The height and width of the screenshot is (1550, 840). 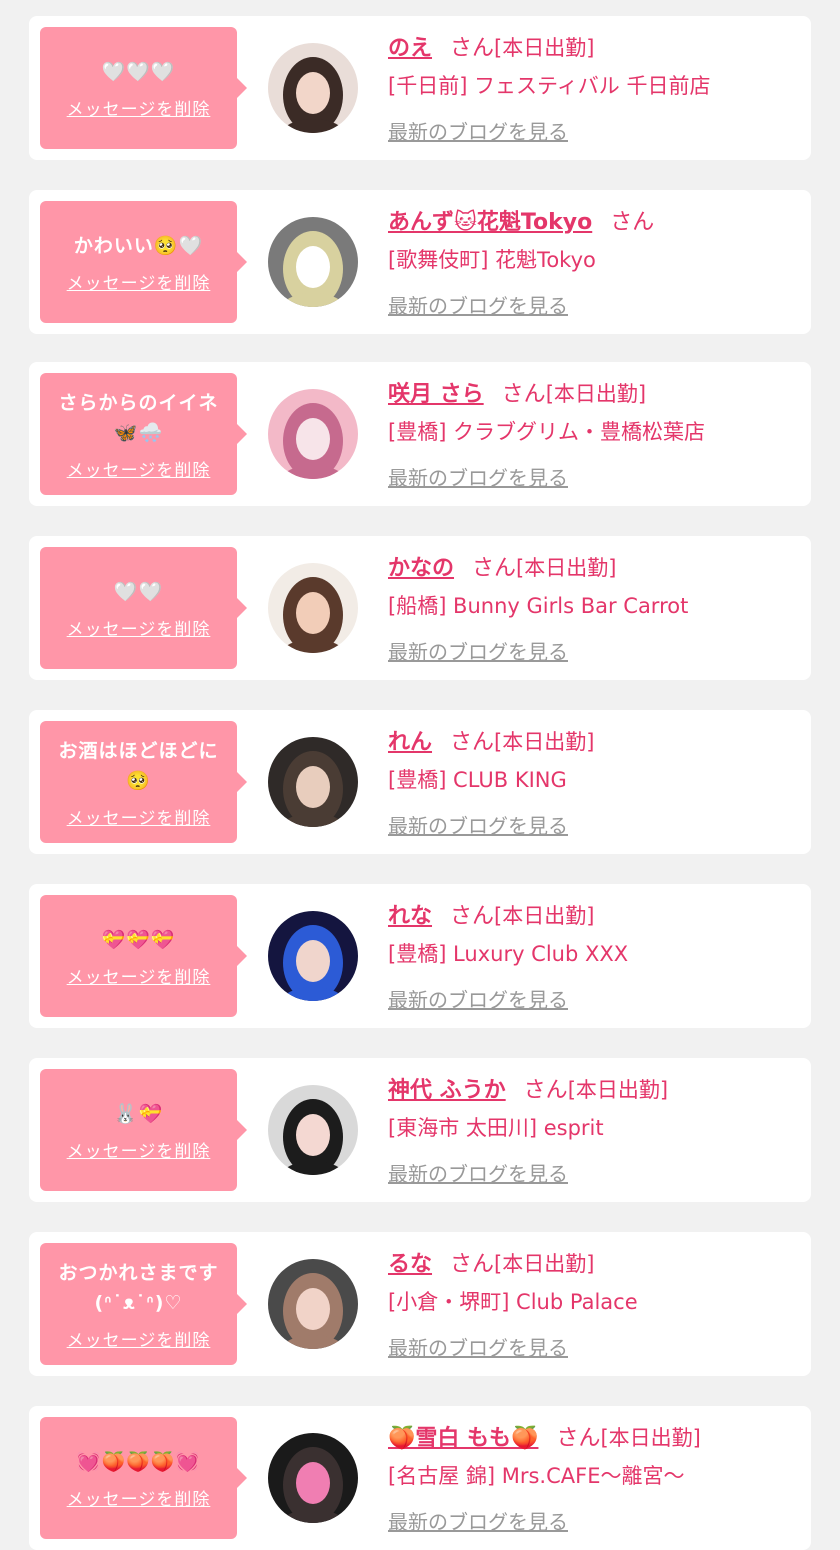 I want to click on name-line: 神代 ふうか さん[本日出勤], so click(x=593, y=1090).